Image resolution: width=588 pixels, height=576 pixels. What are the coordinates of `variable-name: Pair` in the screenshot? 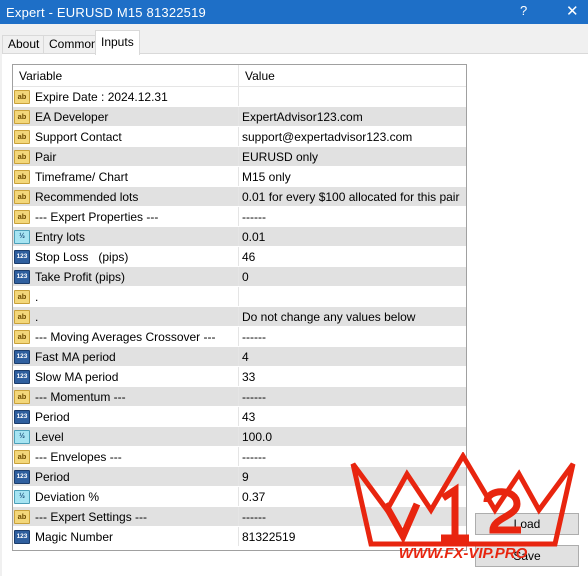 It's located at (46, 156).